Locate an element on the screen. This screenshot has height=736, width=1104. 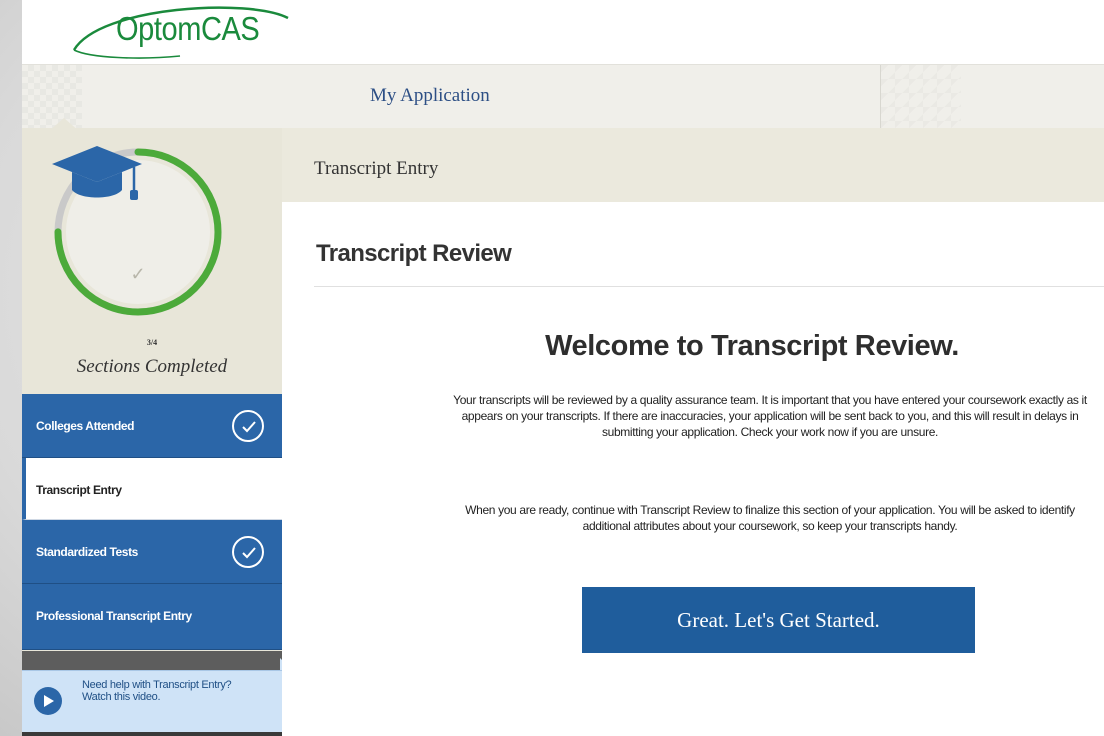
progress-check-icon: ✓ is located at coordinates (138, 274).